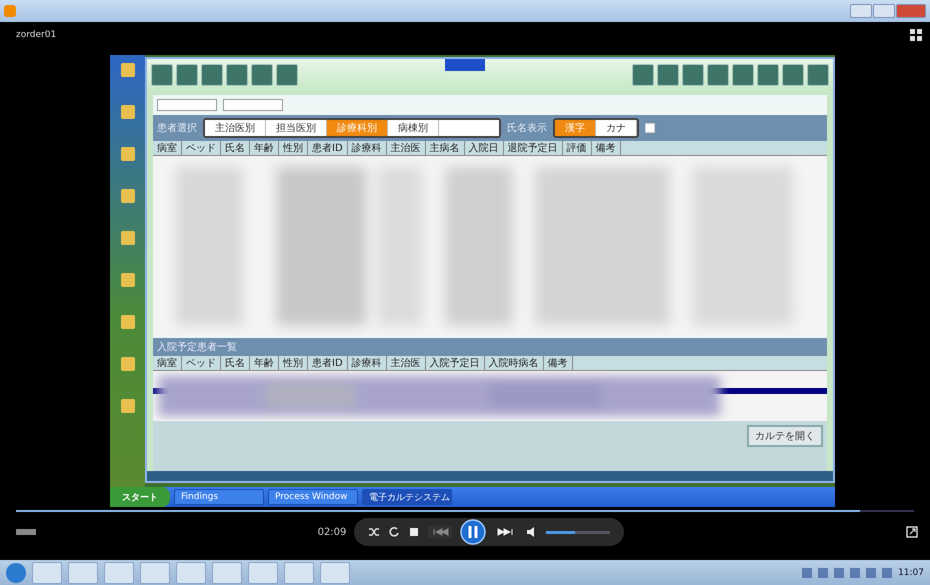 The height and width of the screenshot is (585, 930). Describe the element at coordinates (16, 572) in the screenshot. I see `start-orb` at that location.